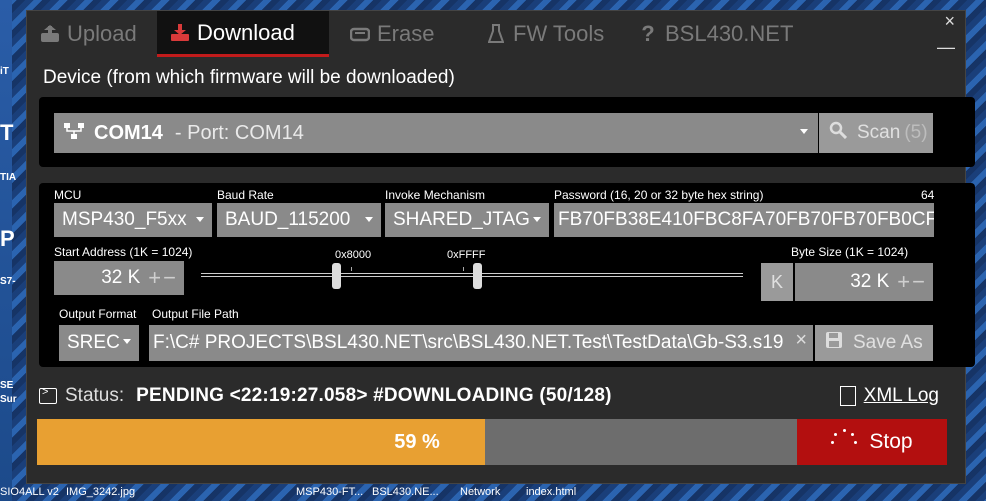 This screenshot has height=501, width=986. What do you see at coordinates (850, 252) in the screenshot?
I see `byte-size-label: Byte Size (1K = 1024)` at bounding box center [850, 252].